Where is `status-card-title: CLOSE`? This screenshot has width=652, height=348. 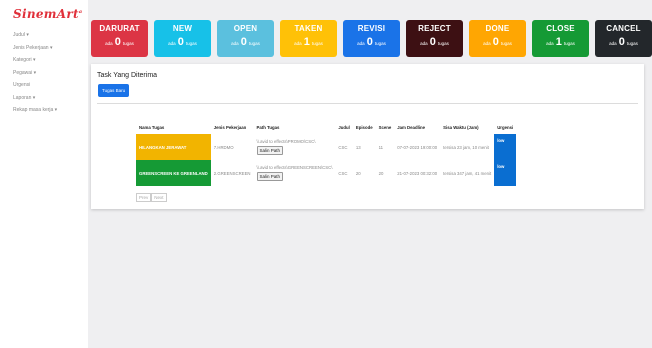
status-card-title: CLOSE is located at coordinates (560, 28).